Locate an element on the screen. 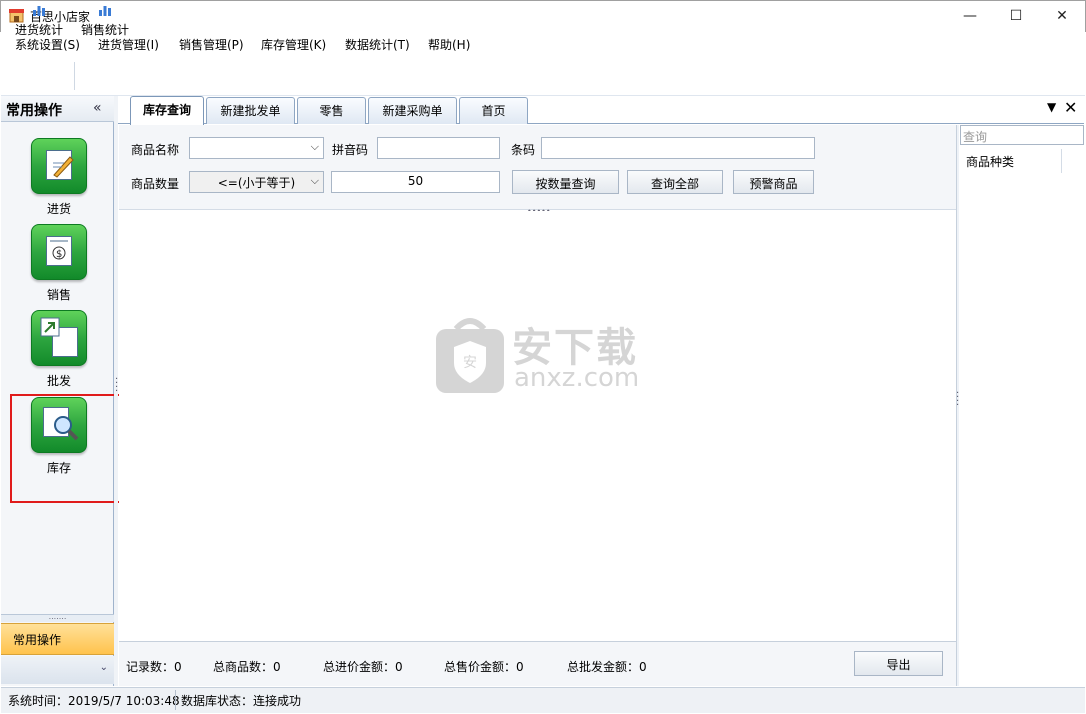  total-wholesale-amount: 总批发金额：0 is located at coordinates (607, 667).